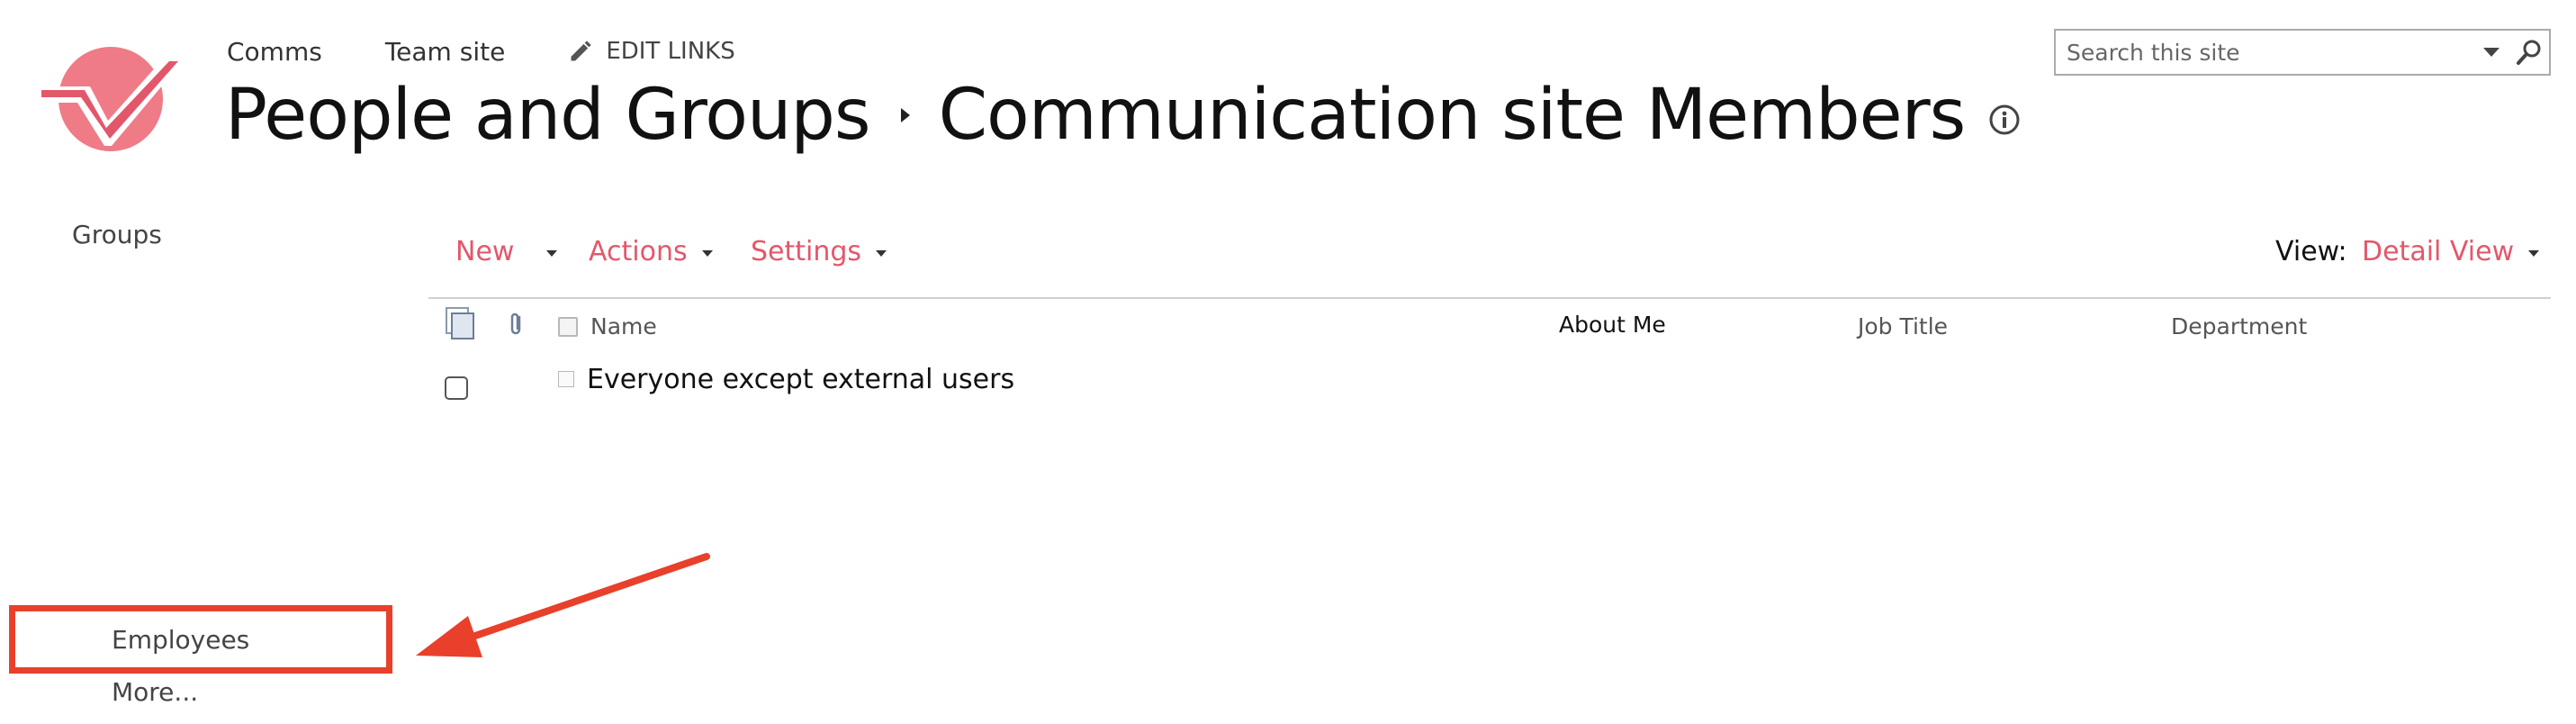  Describe the element at coordinates (905, 115) in the screenshot. I see `chevron-right-icon` at that location.